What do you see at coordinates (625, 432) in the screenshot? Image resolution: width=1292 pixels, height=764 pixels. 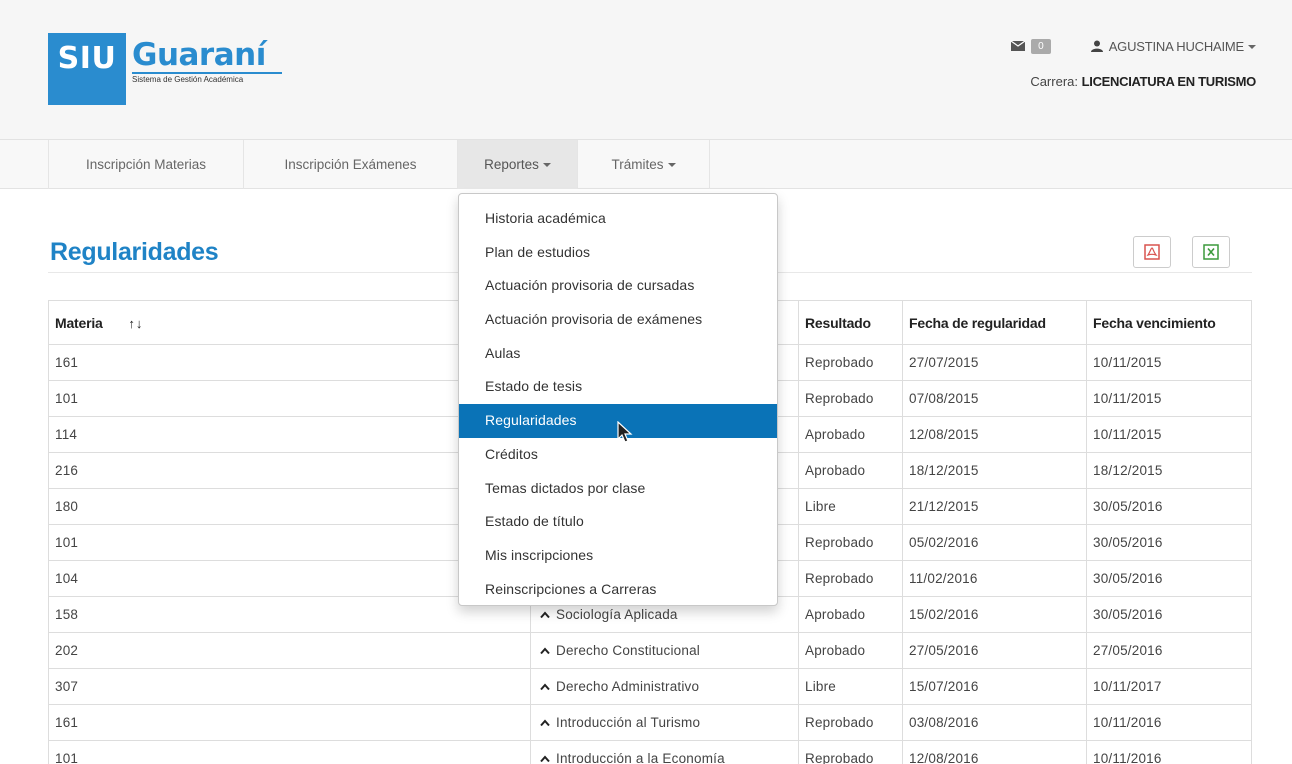 I see `mouse-pointer-icon` at bounding box center [625, 432].